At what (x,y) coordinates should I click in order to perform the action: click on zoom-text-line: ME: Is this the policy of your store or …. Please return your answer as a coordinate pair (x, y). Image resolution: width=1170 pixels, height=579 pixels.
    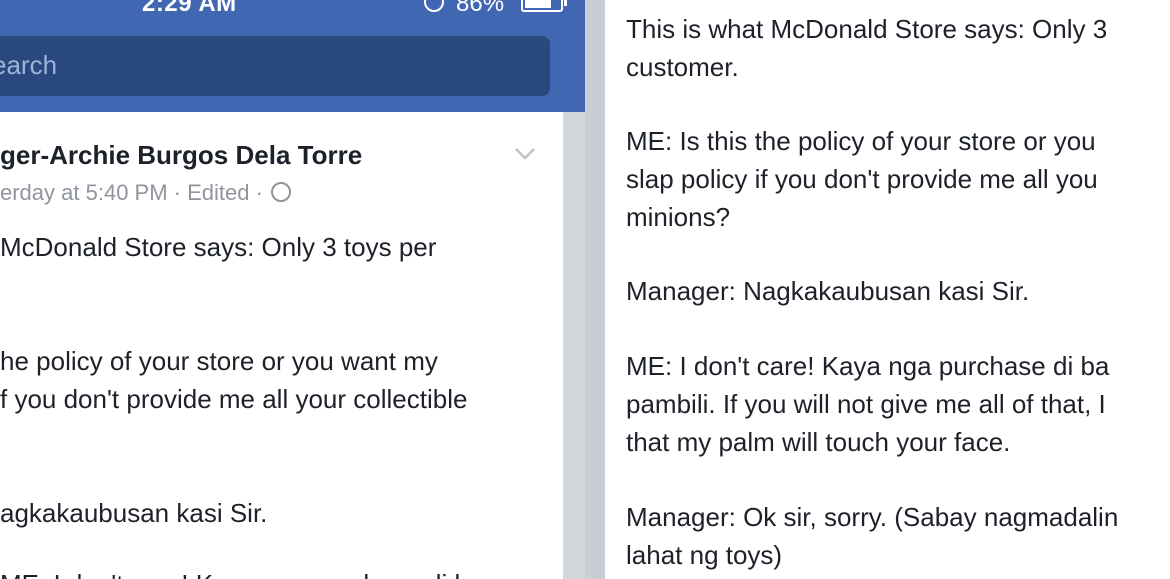
    Looking at the image, I should click on (861, 141).